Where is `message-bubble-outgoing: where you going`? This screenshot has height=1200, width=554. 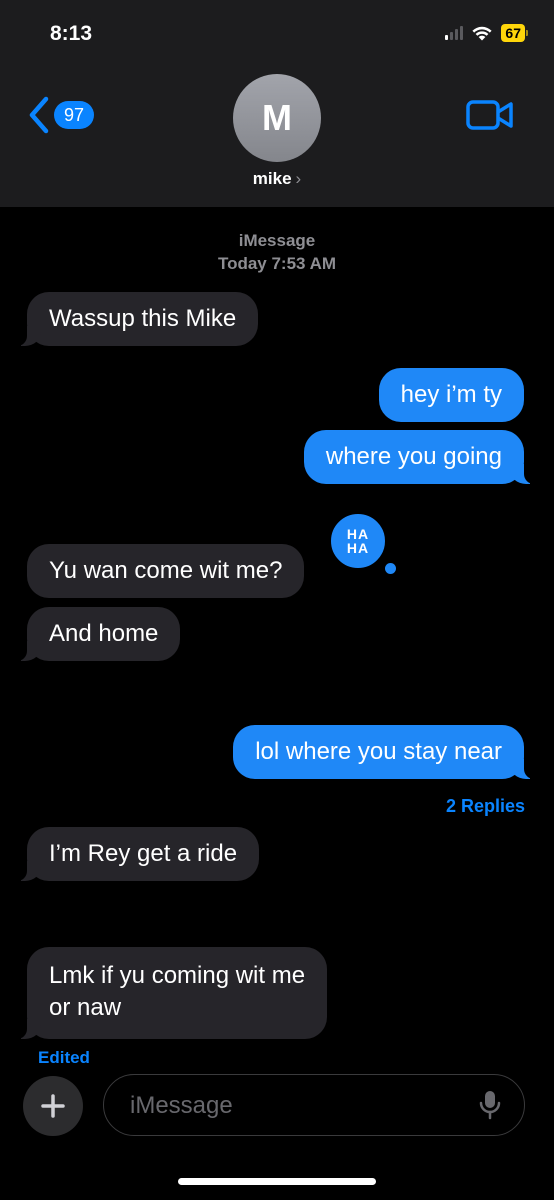
message-bubble-outgoing: where you going is located at coordinates (419, 457).